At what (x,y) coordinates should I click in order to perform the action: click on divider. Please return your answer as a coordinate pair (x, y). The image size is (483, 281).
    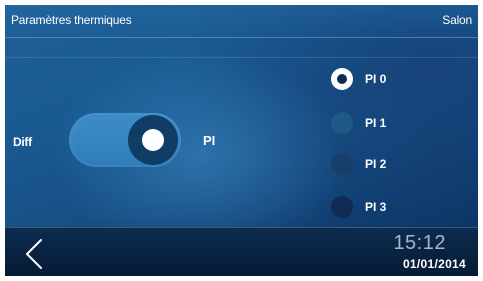
    Looking at the image, I should click on (241, 57).